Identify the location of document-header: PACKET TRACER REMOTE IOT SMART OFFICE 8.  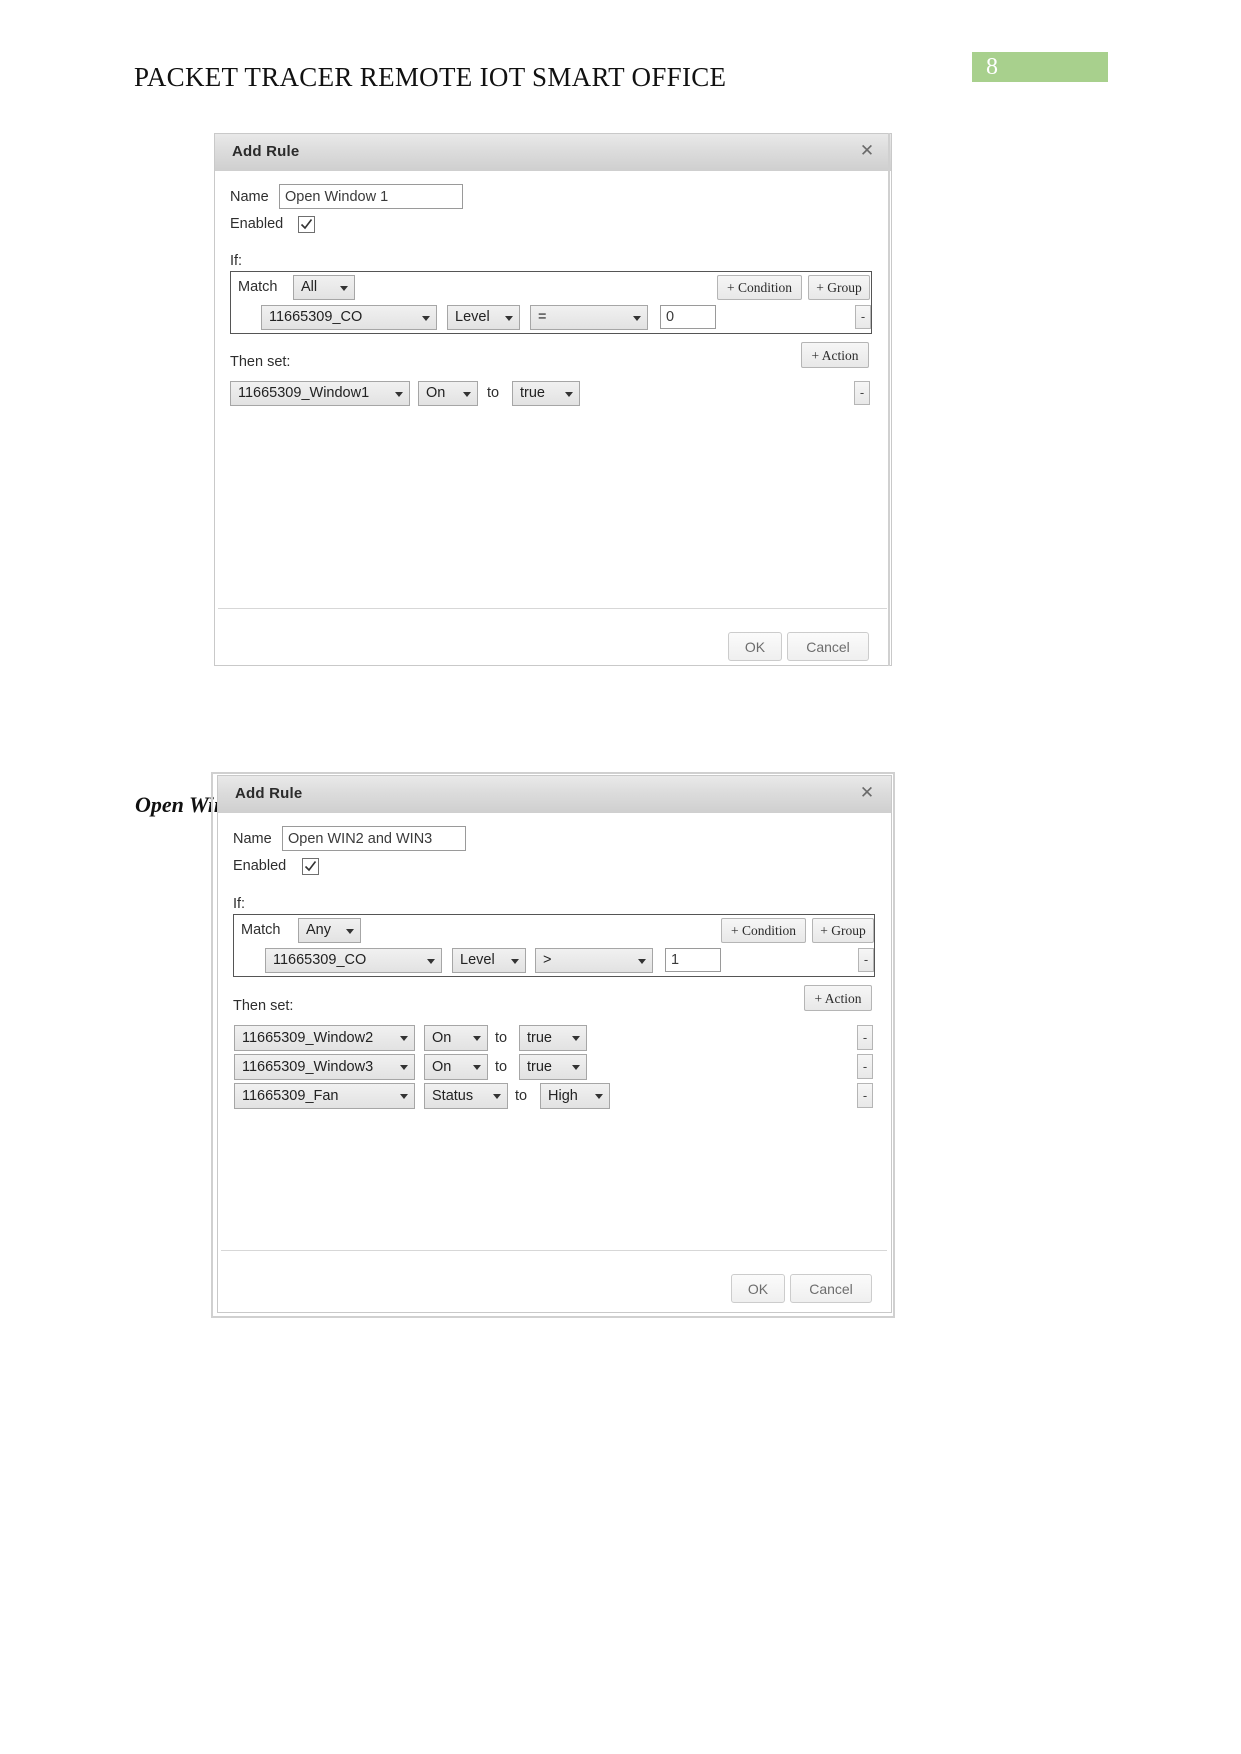
(620, 55).